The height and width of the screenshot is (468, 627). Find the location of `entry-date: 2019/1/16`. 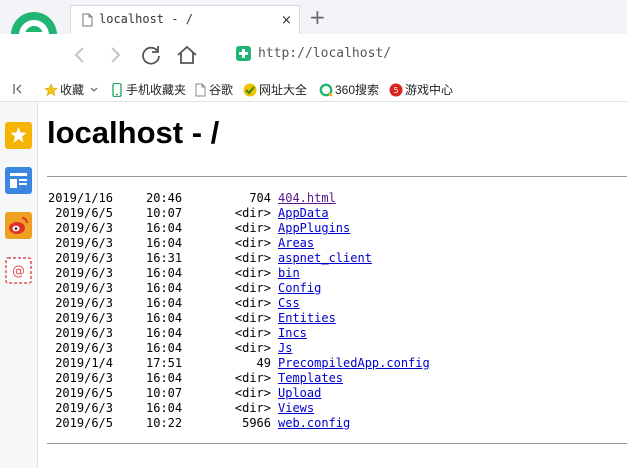

entry-date: 2019/1/16 is located at coordinates (80, 198).